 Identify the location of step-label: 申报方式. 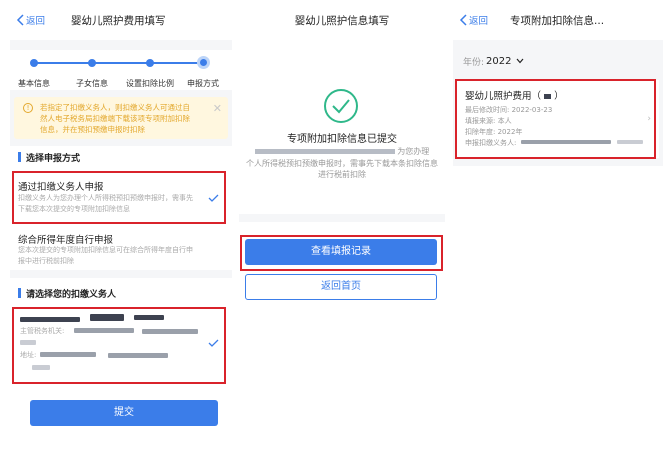
(203, 83).